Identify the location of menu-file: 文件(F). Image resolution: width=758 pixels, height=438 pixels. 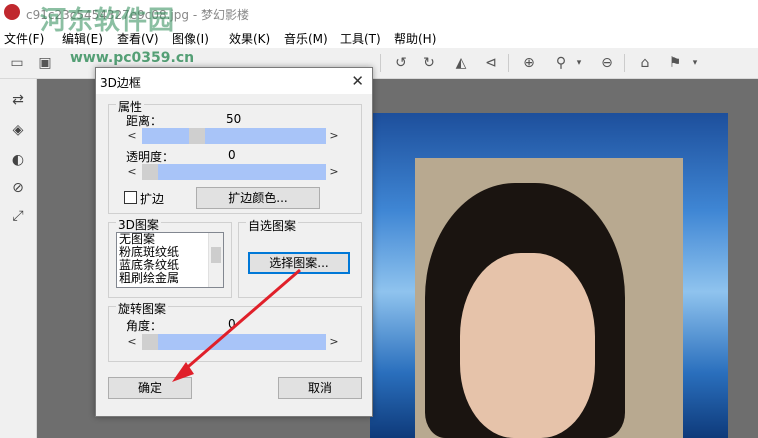
(24, 38).